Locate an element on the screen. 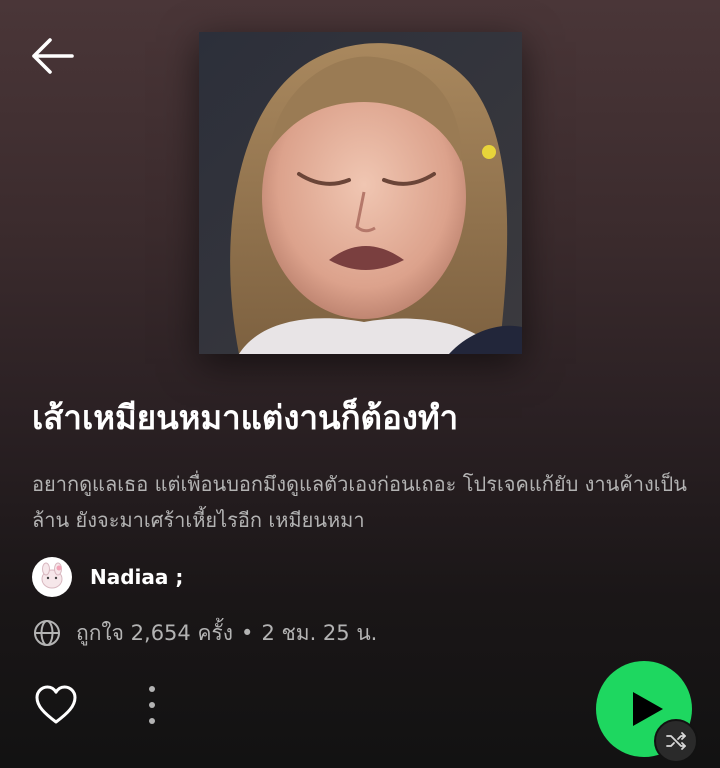 The width and height of the screenshot is (720, 768). playlist-meta: ถูกใจ 2,654 ครั้ง • 2 ชม. 25 น. is located at coordinates (204, 633).